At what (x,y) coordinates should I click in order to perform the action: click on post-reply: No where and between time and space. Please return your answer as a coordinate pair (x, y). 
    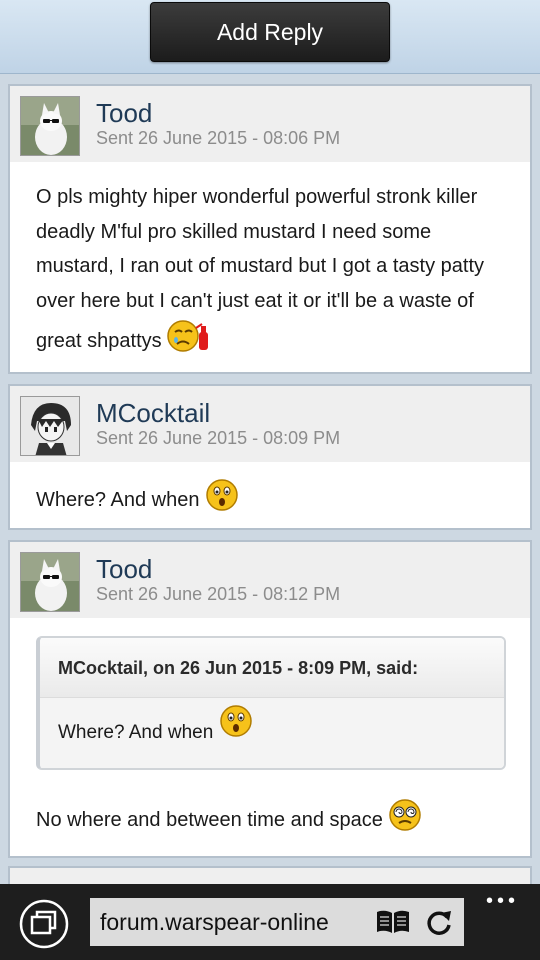
    Looking at the image, I should click on (270, 821).